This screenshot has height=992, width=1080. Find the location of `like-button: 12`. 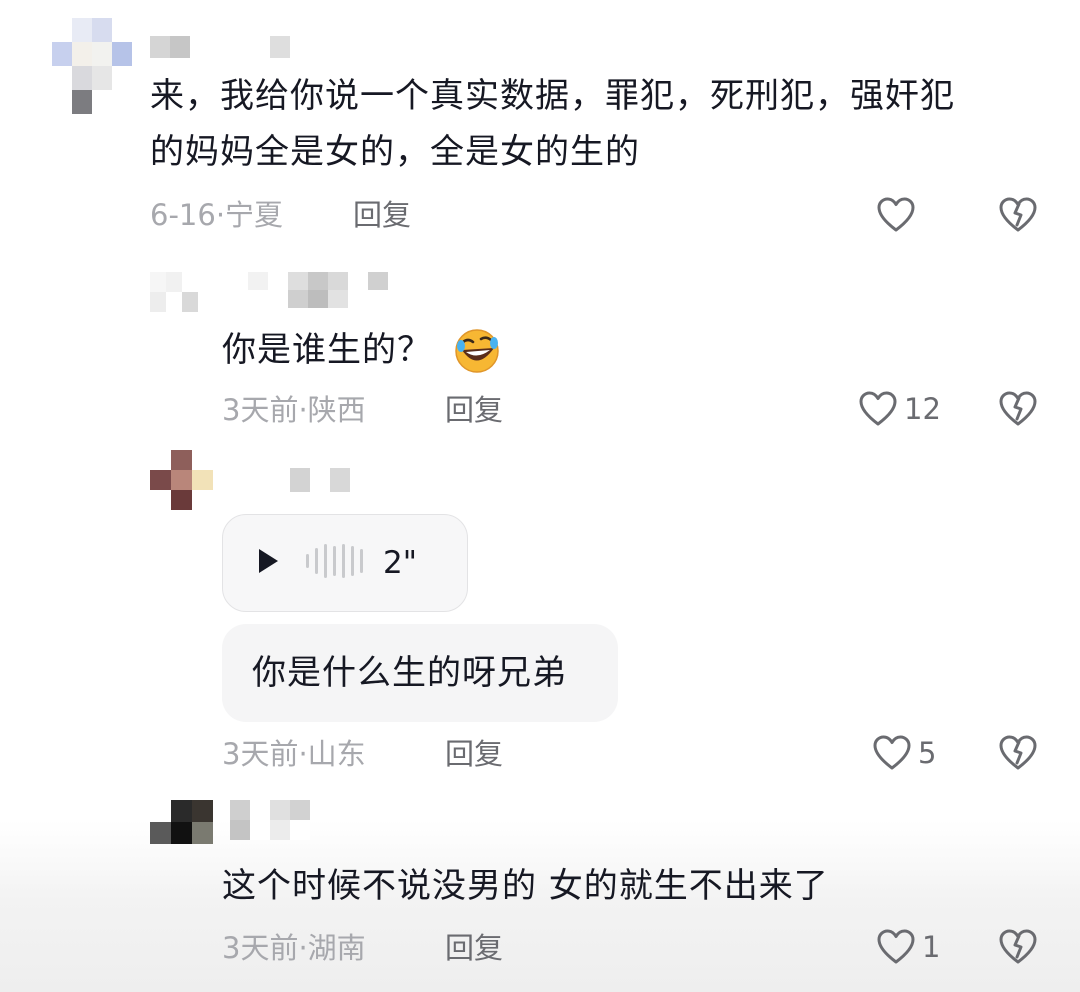

like-button: 12 is located at coordinates (899, 409).